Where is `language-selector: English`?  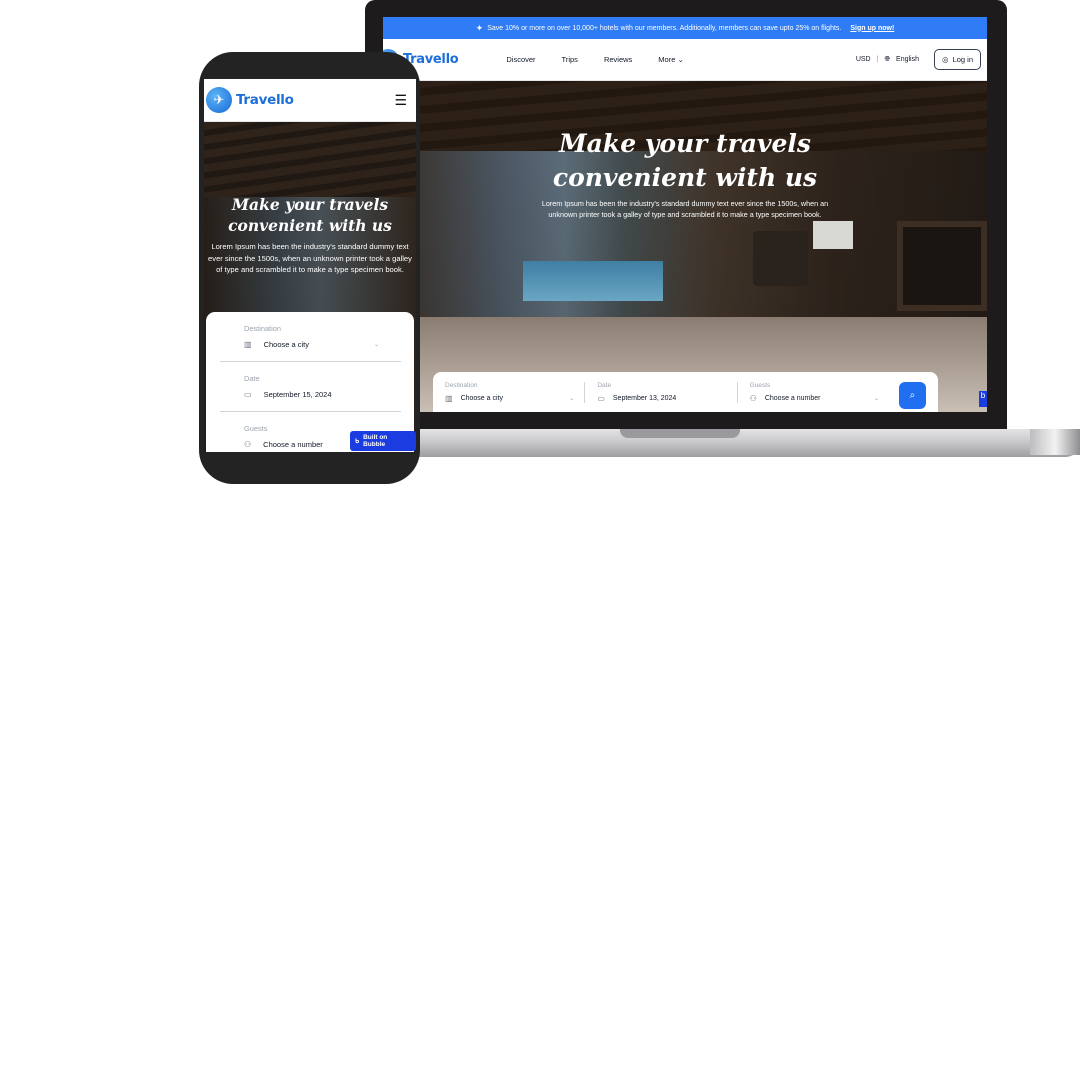 language-selector: English is located at coordinates (907, 59).